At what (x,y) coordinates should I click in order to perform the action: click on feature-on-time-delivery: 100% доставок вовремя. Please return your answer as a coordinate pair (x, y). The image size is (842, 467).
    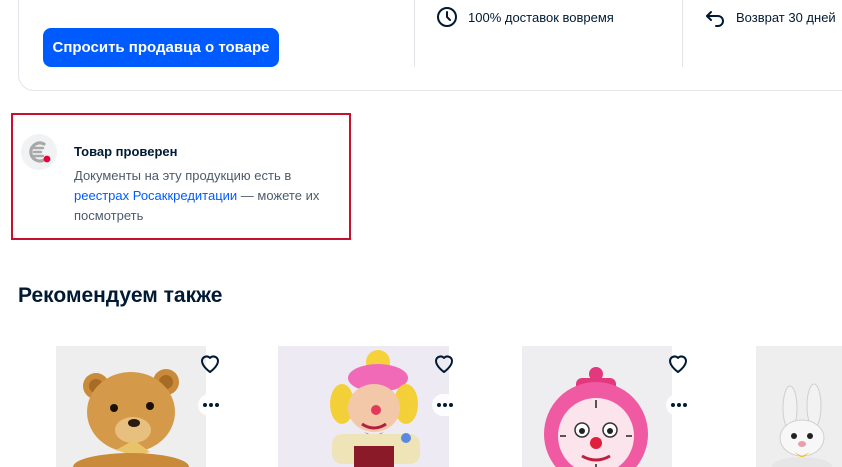
    Looking at the image, I should click on (525, 17).